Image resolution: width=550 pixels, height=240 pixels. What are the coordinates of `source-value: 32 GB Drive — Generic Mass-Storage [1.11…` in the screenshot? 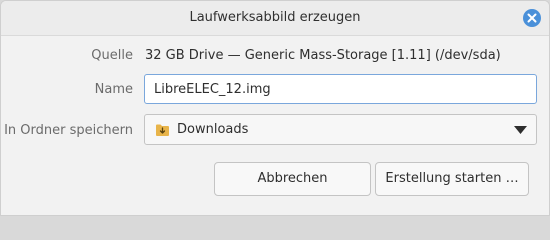 It's located at (323, 55).